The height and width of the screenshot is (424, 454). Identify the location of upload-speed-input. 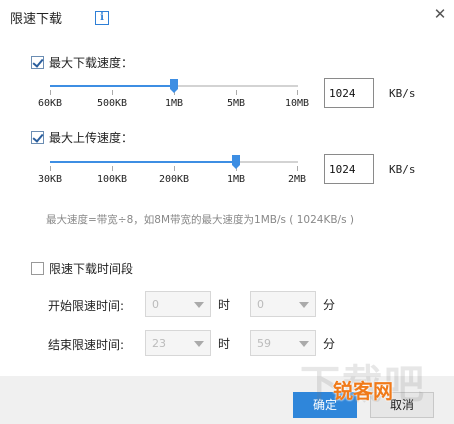
(349, 169).